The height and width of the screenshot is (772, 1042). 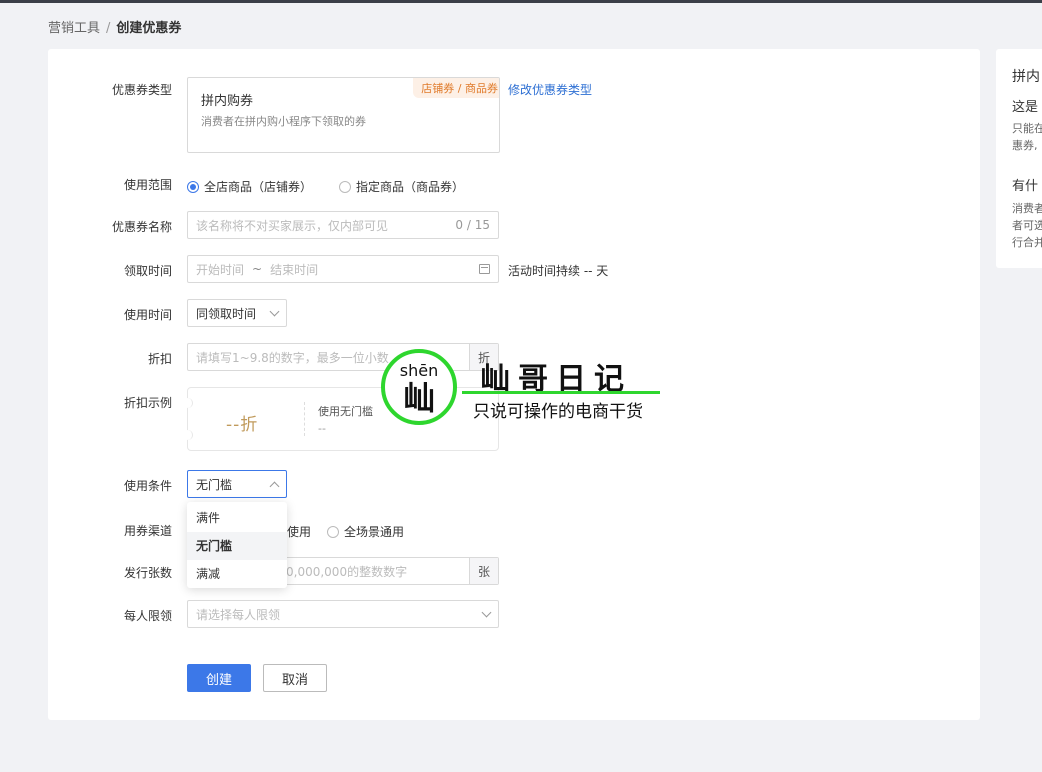 I want to click on coupon-type-card: 拼内购券 消费者在拼内购小程序下领取的券 店铺券 / 商品券, so click(x=343, y=115).